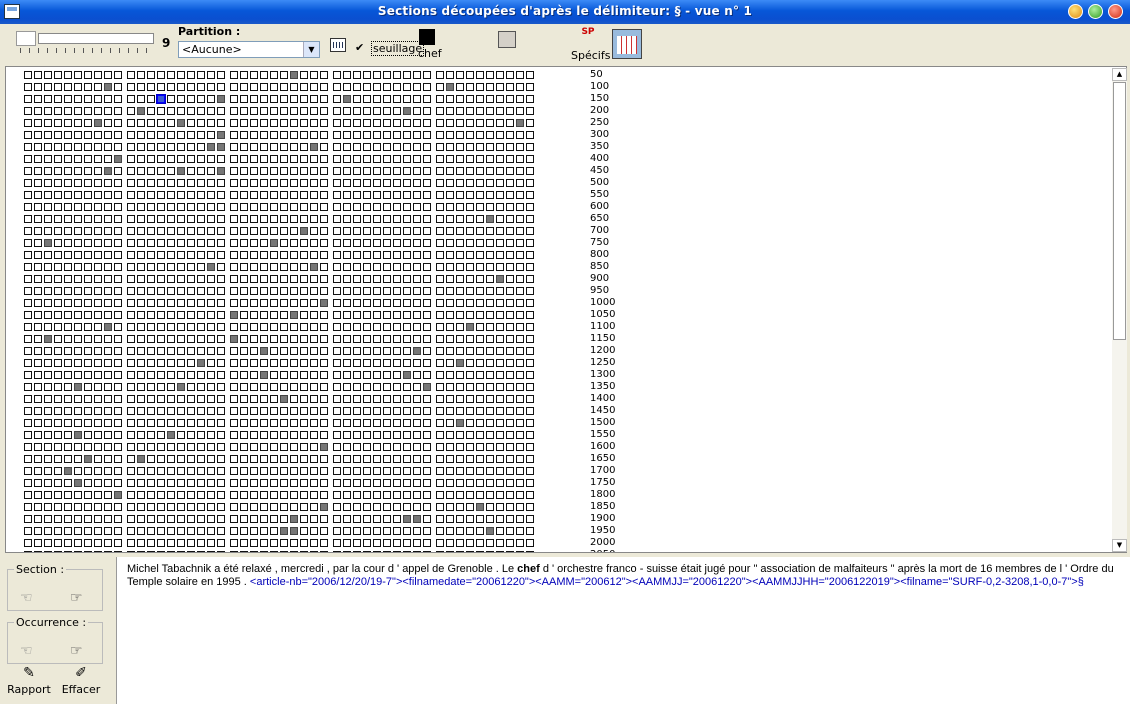  Describe the element at coordinates (1119, 310) in the screenshot. I see `vertical-scrollbar: ▲ ▼` at that location.